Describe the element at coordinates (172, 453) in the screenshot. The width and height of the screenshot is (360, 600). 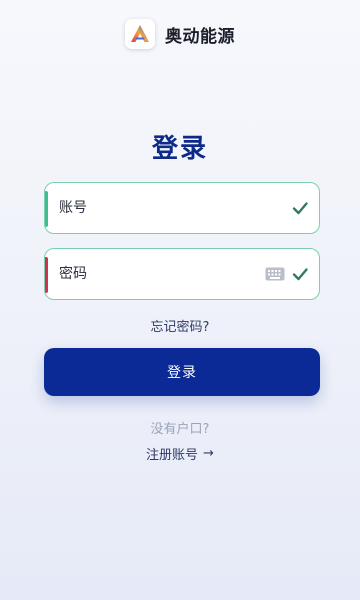
I see `register-label: 注册账号` at that location.